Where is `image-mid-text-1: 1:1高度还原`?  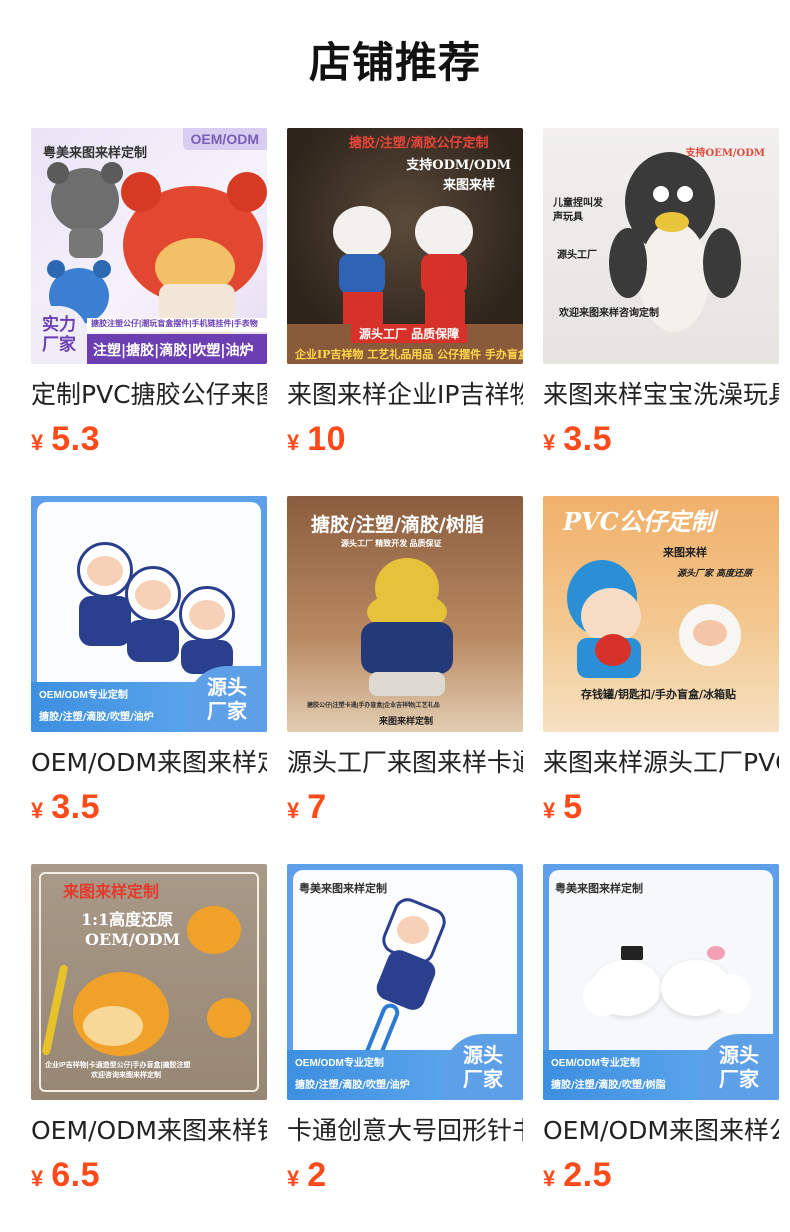 image-mid-text-1: 1:1高度还原 is located at coordinates (127, 919).